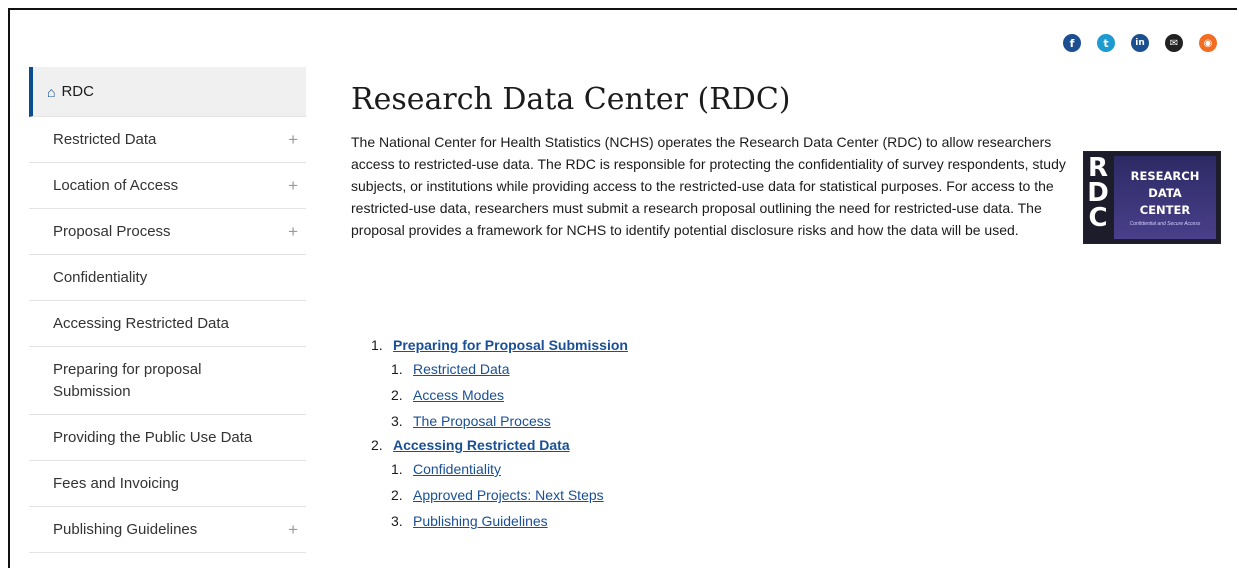 The height and width of the screenshot is (568, 1239). Describe the element at coordinates (100, 277) in the screenshot. I see `sidebar-item-label: Confidentiality` at that location.